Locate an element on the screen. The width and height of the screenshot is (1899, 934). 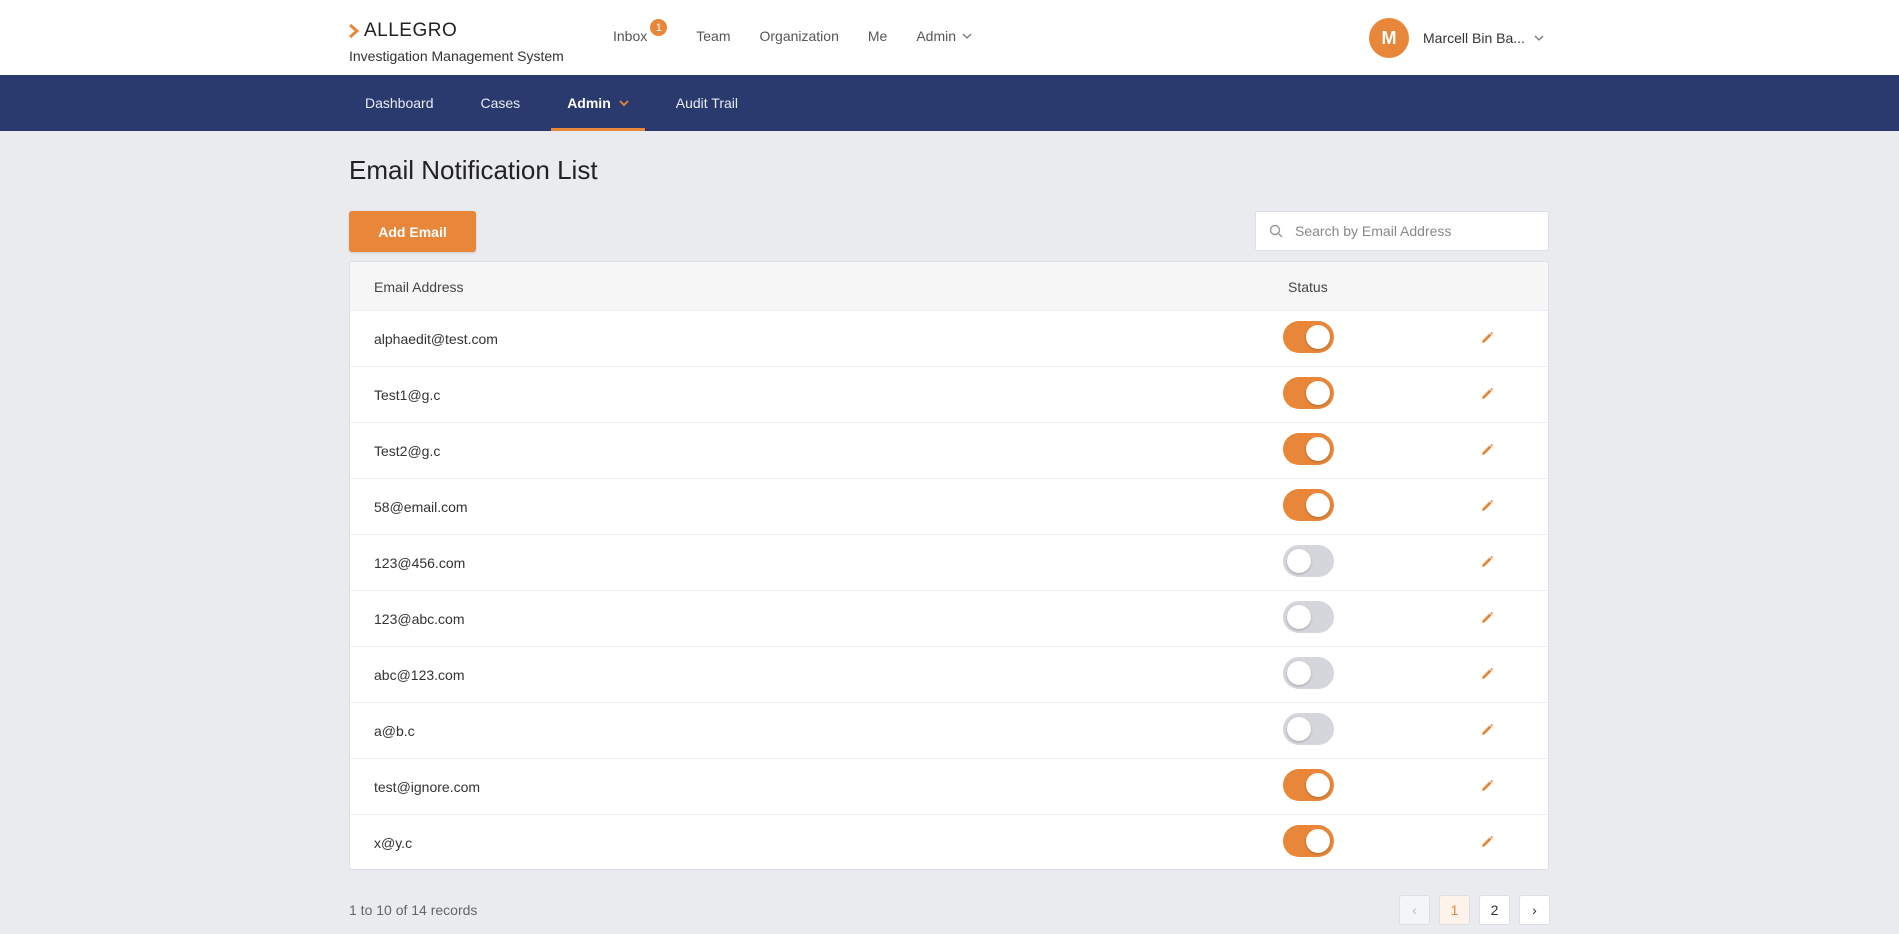
table-row: a@b.c is located at coordinates (949, 731).